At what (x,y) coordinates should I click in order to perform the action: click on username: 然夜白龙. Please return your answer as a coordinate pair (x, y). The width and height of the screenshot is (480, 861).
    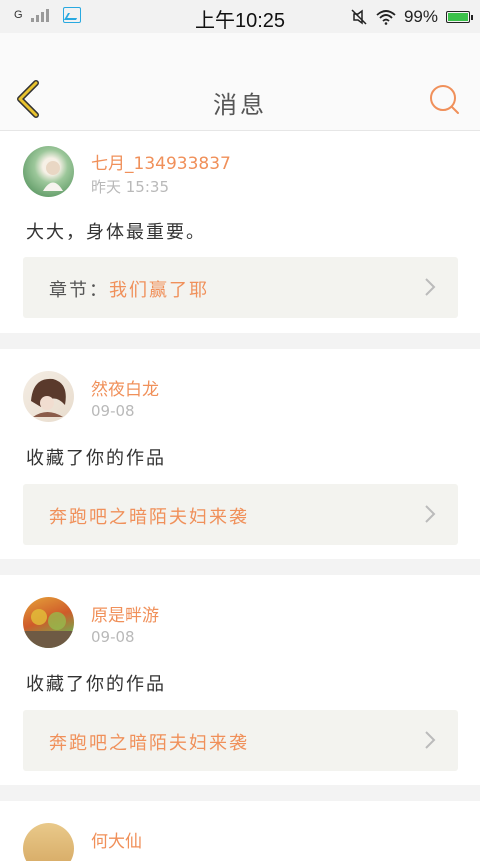
    Looking at the image, I should click on (125, 387).